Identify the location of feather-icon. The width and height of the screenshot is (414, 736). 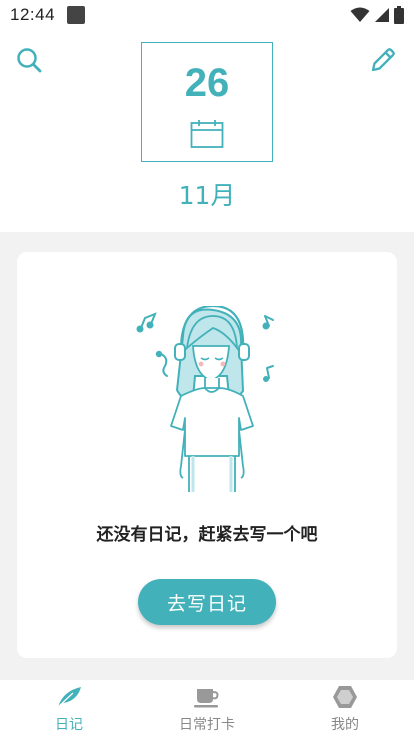
(69, 697).